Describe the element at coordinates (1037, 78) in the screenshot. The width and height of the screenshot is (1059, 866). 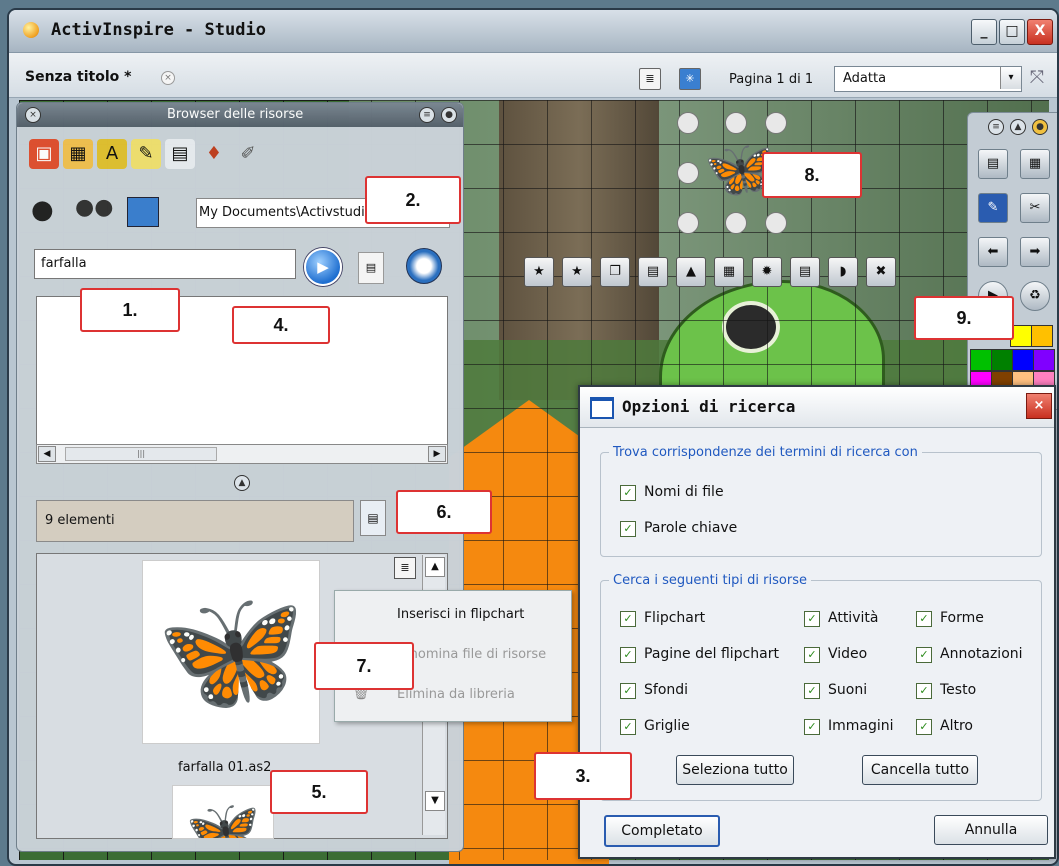
I see `fullscreen-icon: ⤧` at that location.